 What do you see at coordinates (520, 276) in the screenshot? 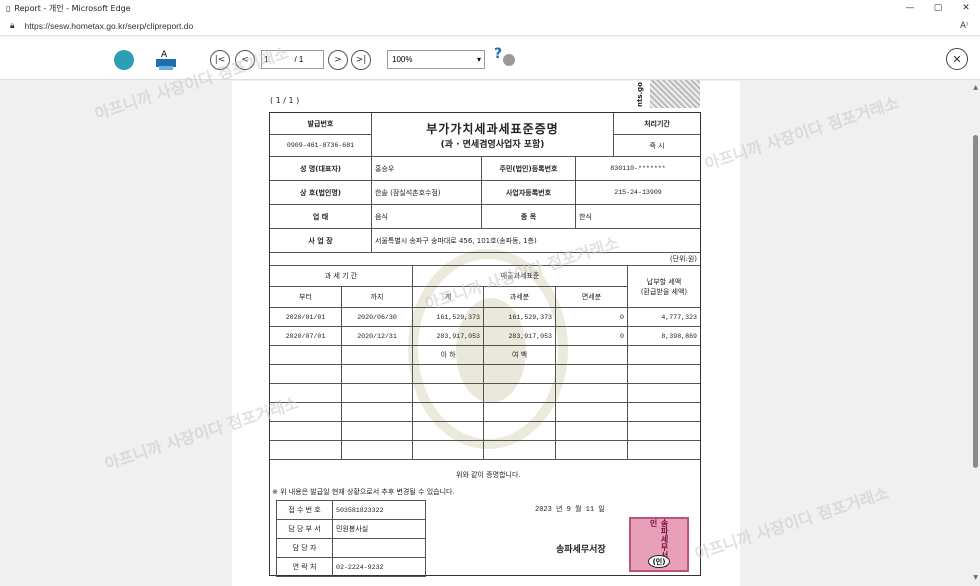
I see `sales-base-header: 매출과세표준` at bounding box center [520, 276].